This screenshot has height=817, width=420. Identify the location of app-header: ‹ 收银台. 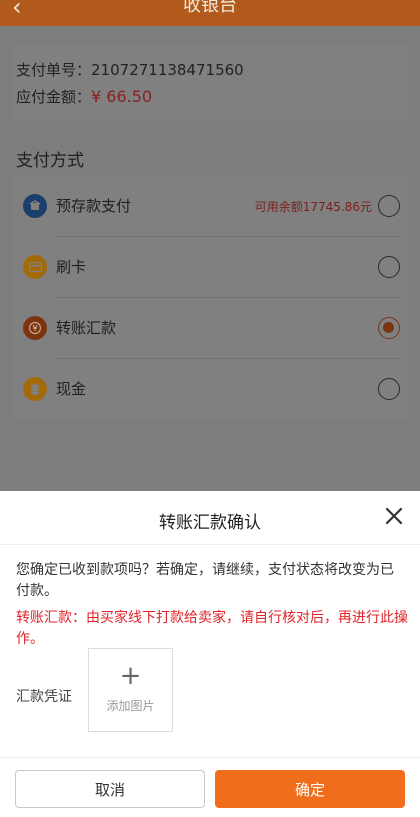
(210, 13).